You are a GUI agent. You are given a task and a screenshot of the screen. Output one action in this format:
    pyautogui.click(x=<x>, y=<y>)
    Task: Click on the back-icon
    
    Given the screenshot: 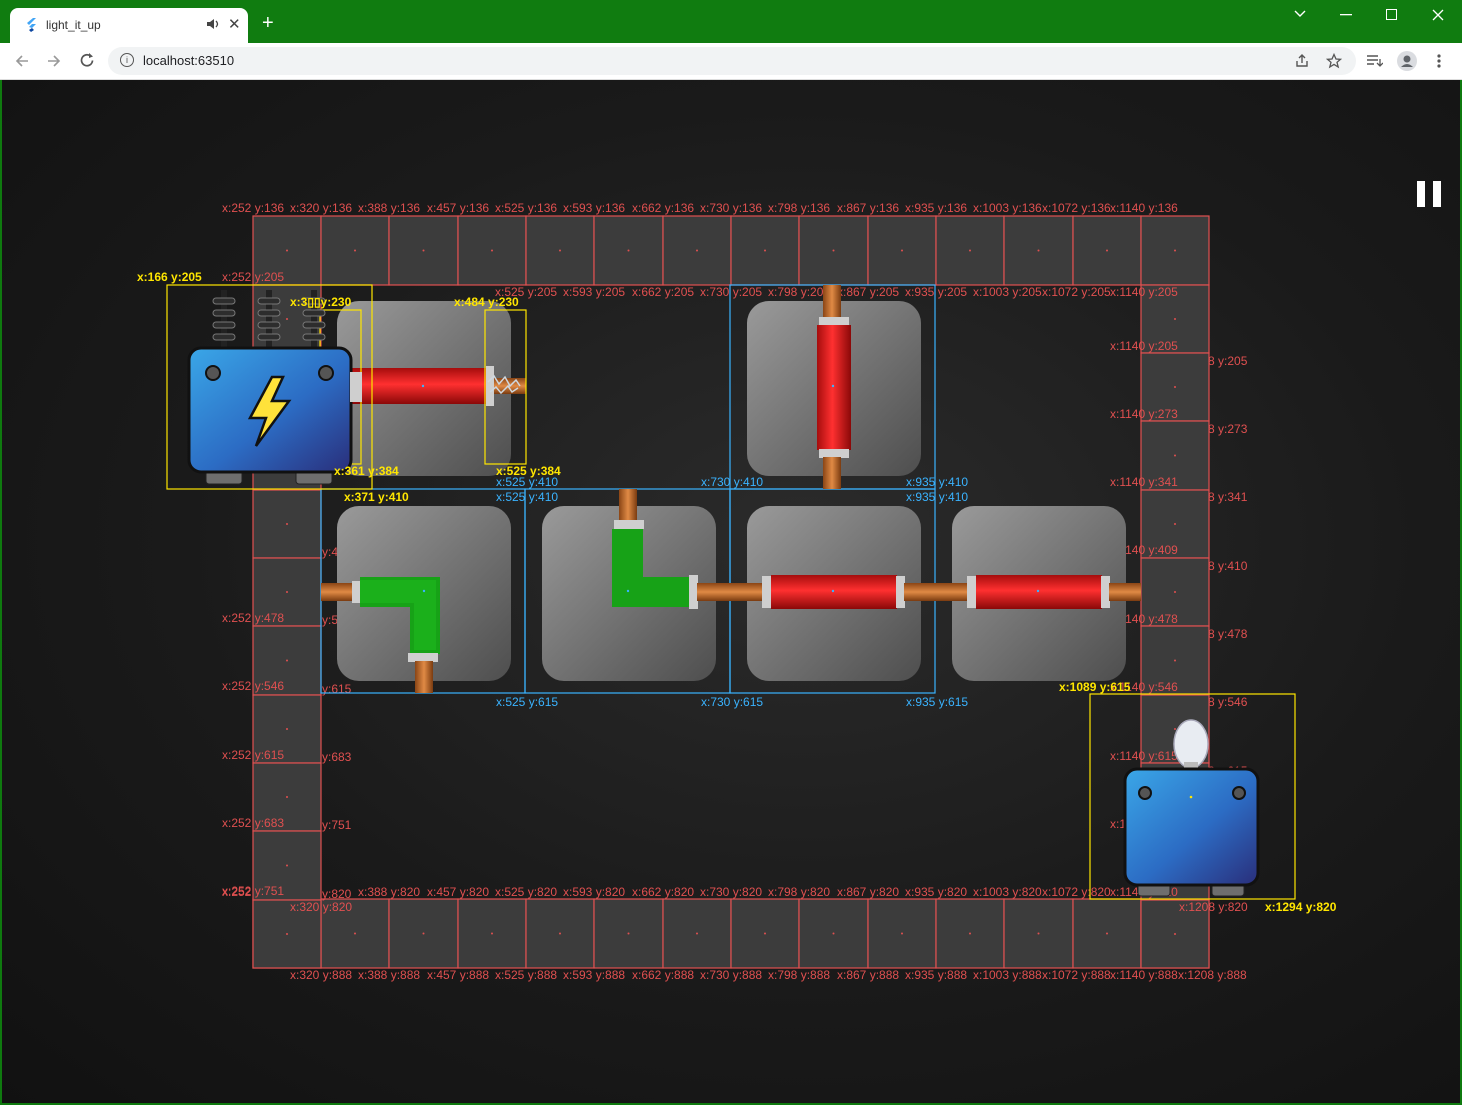 What is the action you would take?
    pyautogui.click(x=22, y=61)
    